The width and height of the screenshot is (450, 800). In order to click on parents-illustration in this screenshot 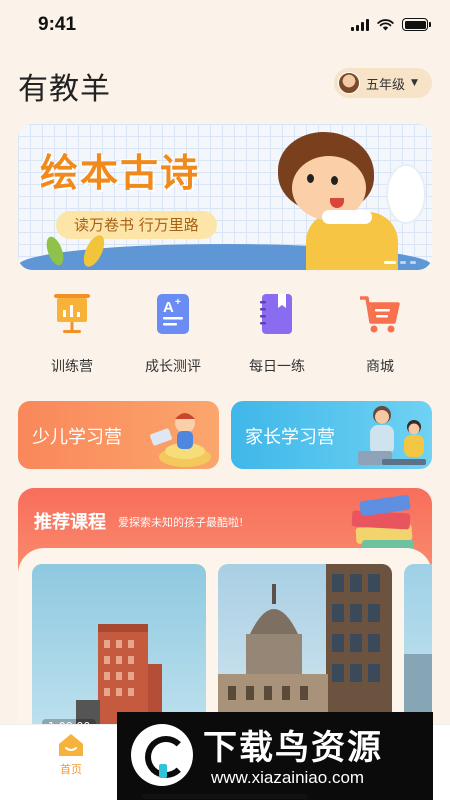, I will do `click(392, 435)`.